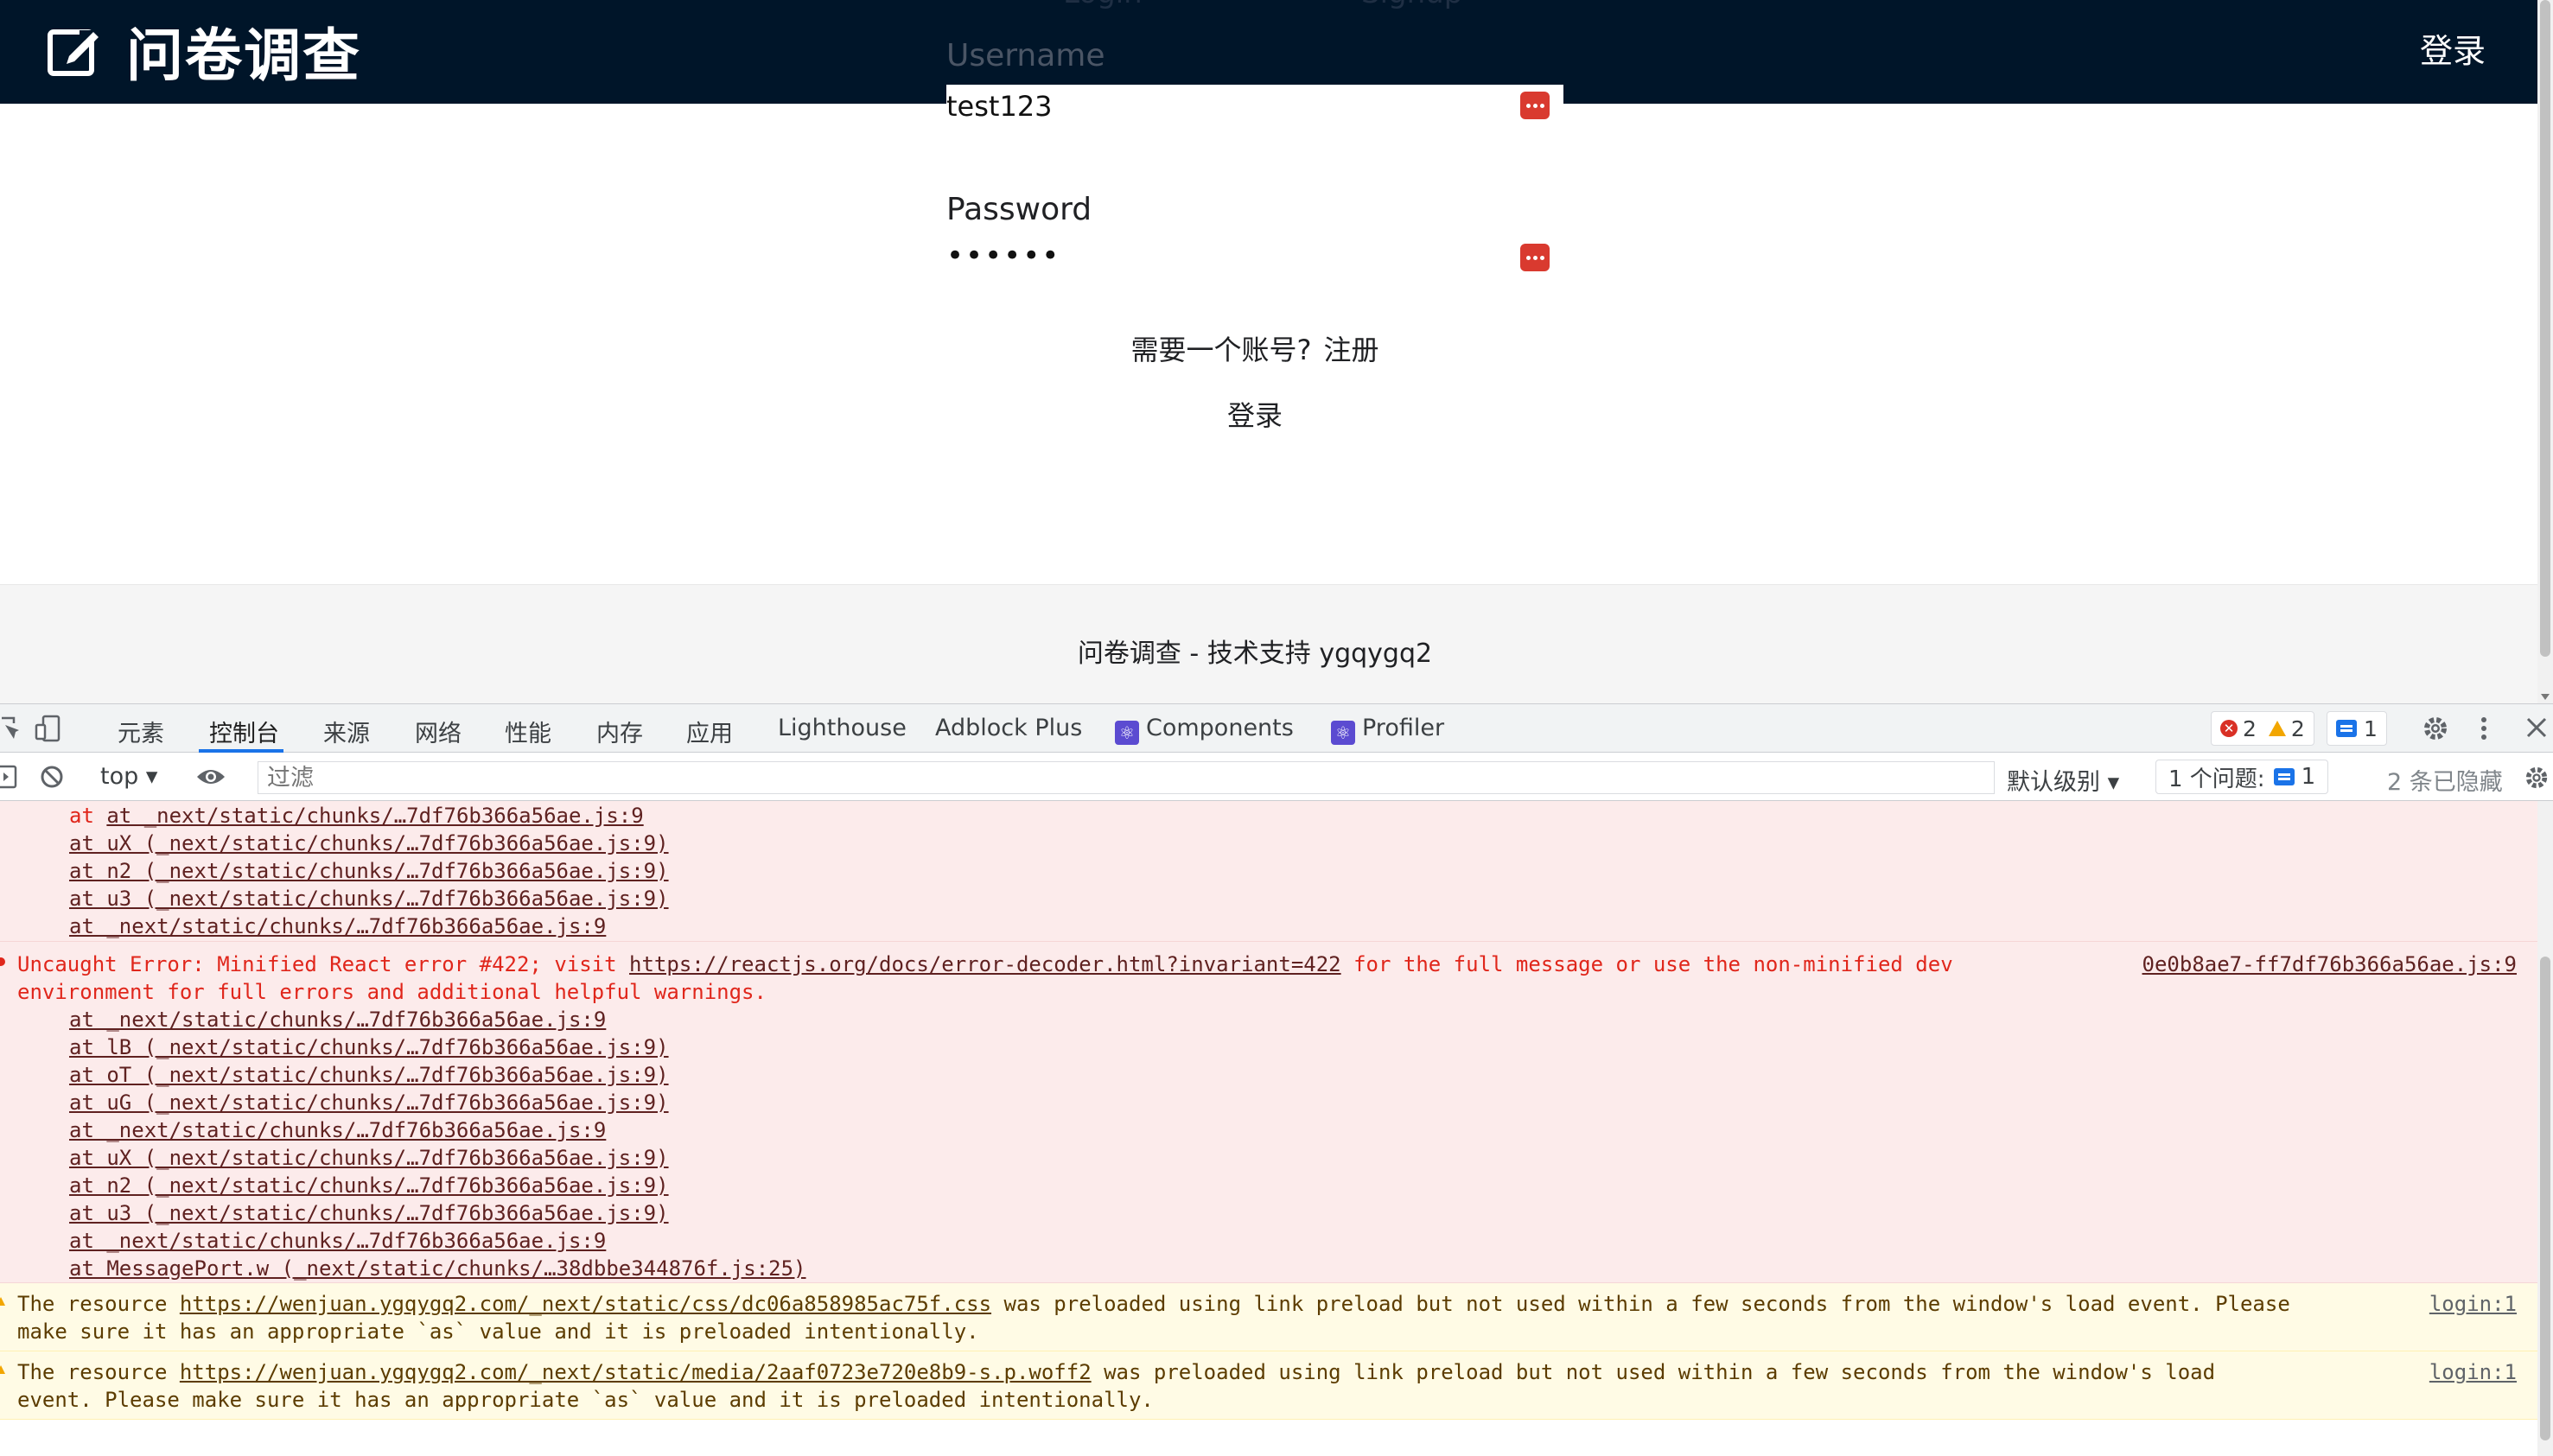  Describe the element at coordinates (709, 731) in the screenshot. I see `tab-application: 应用` at that location.